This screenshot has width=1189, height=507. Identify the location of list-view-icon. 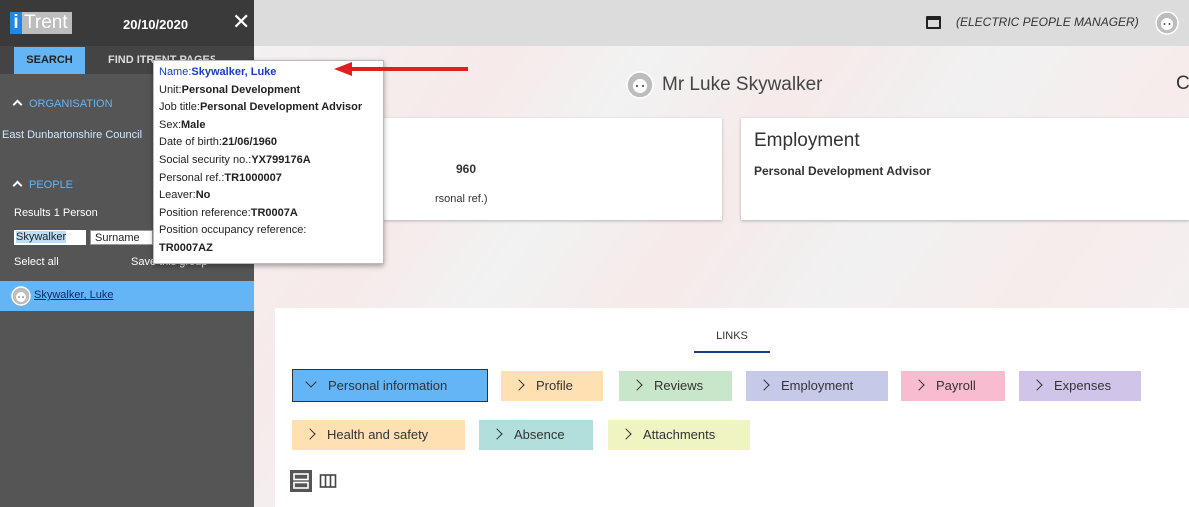
(301, 481).